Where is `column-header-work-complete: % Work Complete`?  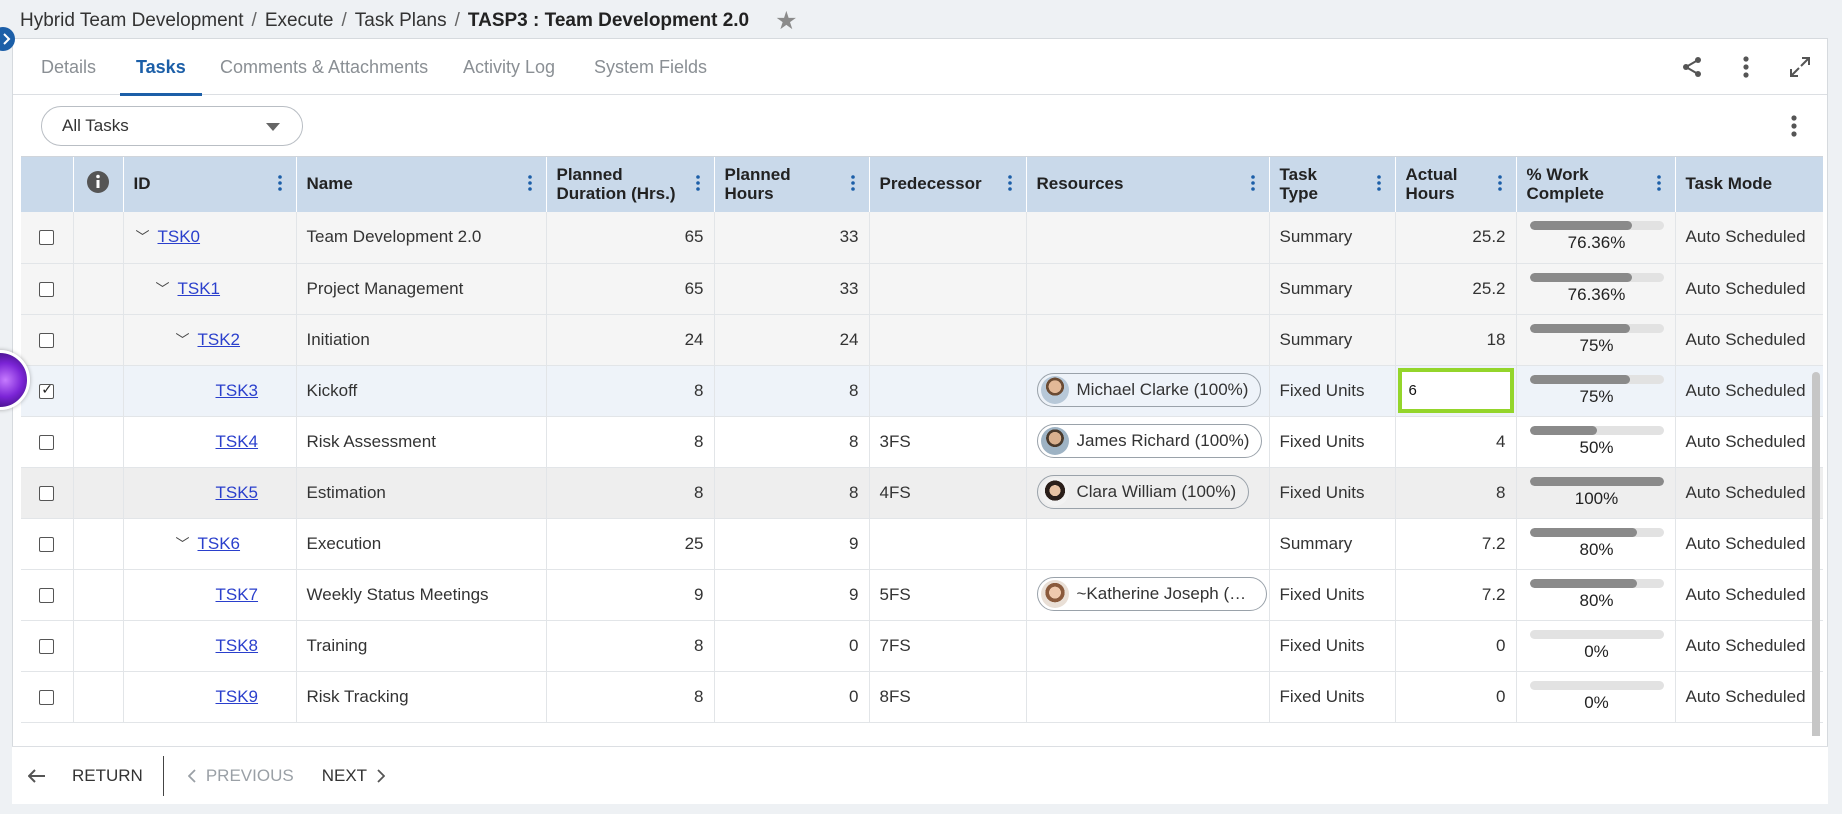 column-header-work-complete: % Work Complete is located at coordinates (1596, 184).